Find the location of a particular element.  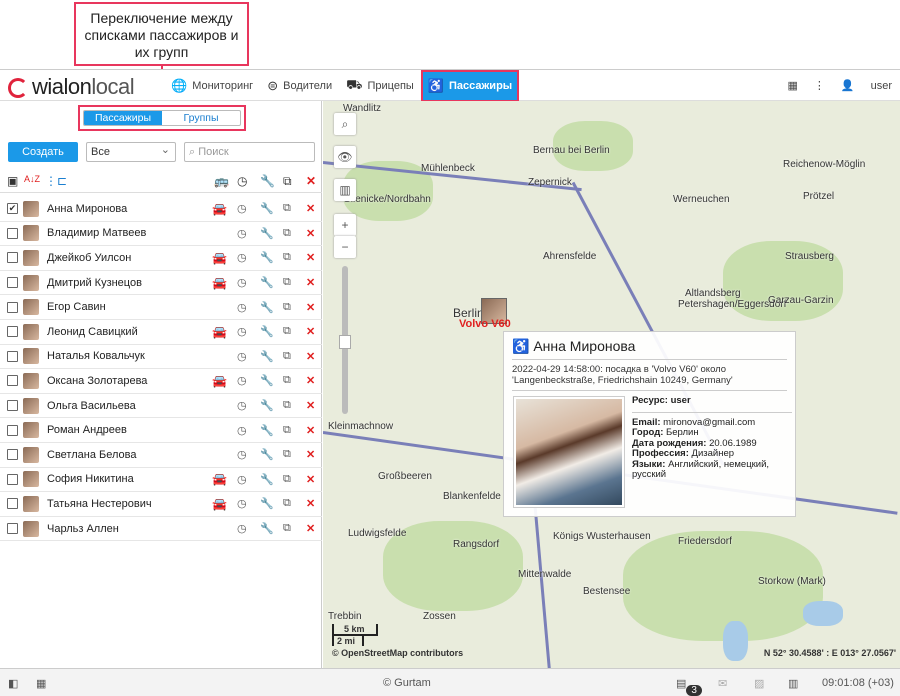

apps-grid-icon: ▦ is located at coordinates (792, 85).